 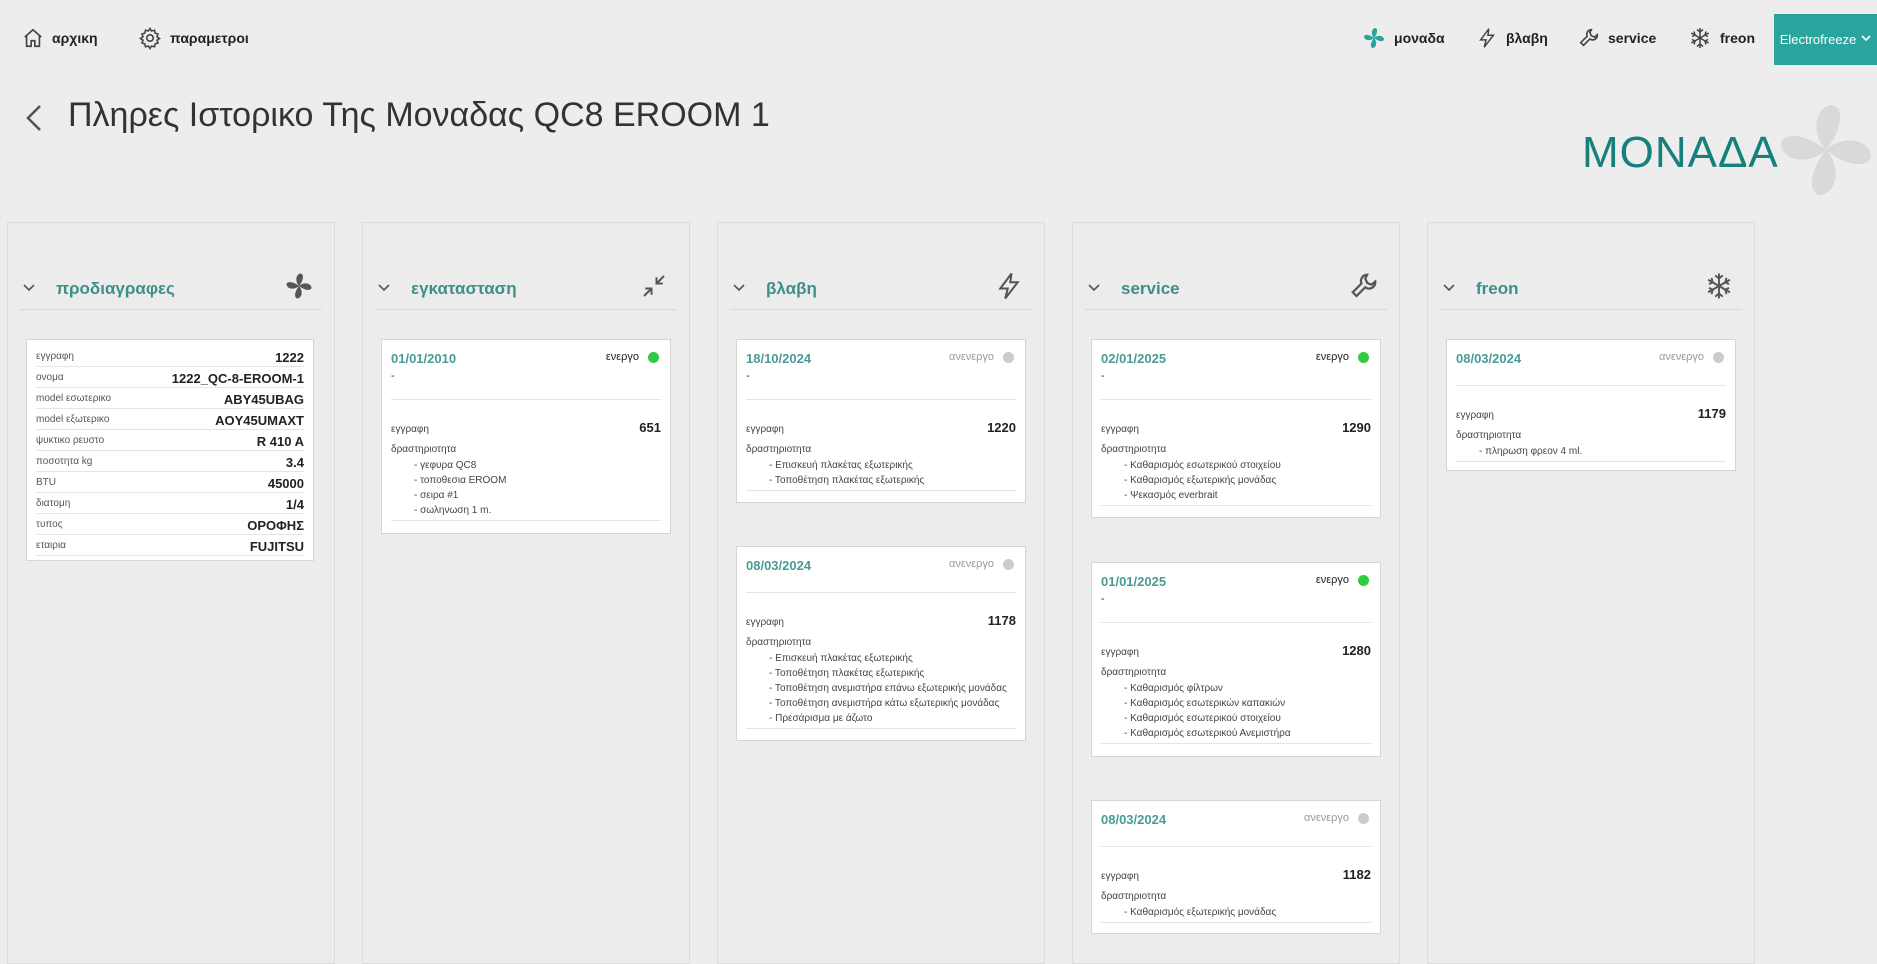 What do you see at coordinates (1150, 288) in the screenshot?
I see `service-title: service` at bounding box center [1150, 288].